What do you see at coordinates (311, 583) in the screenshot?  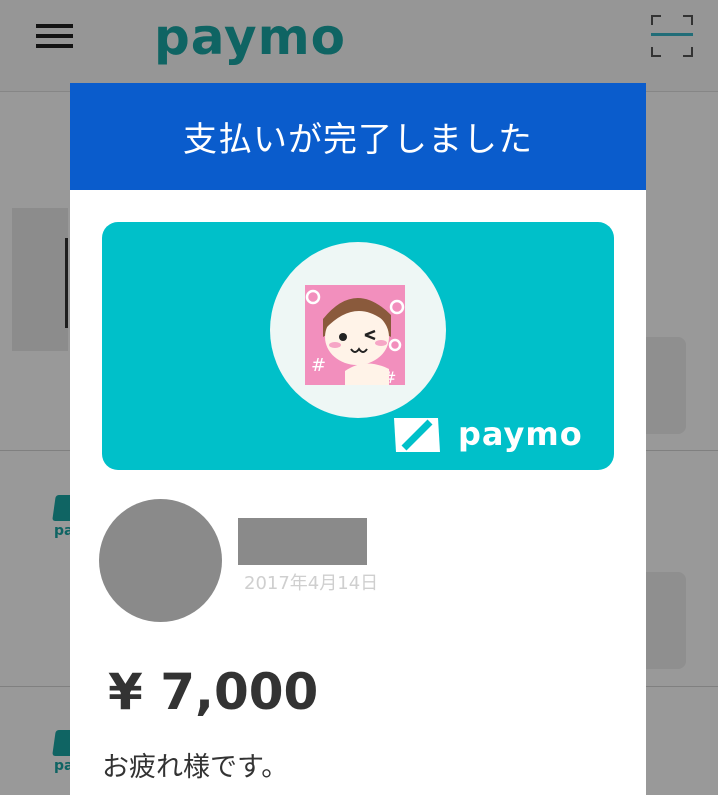 I see `payment-date: 2017年4月14日` at bounding box center [311, 583].